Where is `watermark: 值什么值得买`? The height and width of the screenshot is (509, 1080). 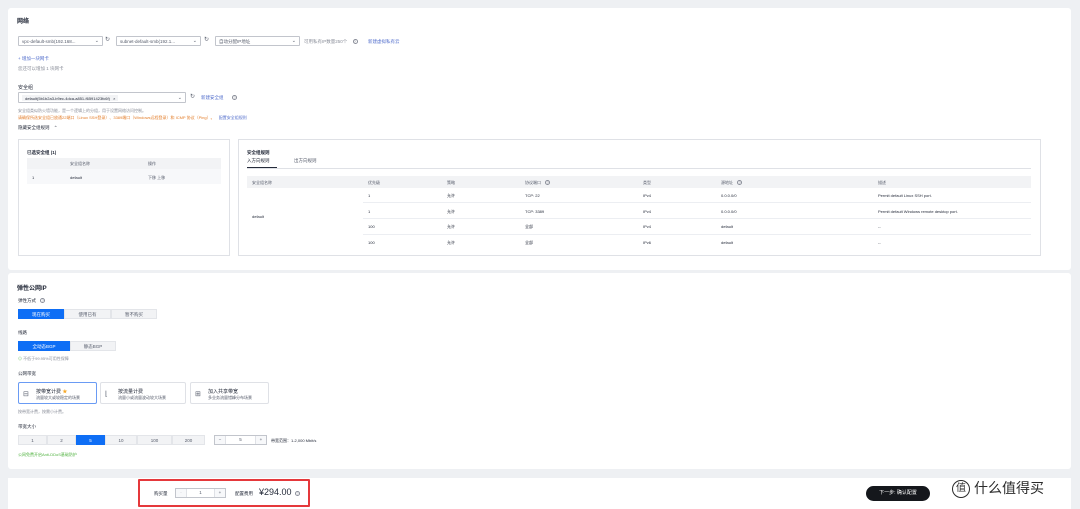
watermark: 值什么值得买 is located at coordinates (998, 488).